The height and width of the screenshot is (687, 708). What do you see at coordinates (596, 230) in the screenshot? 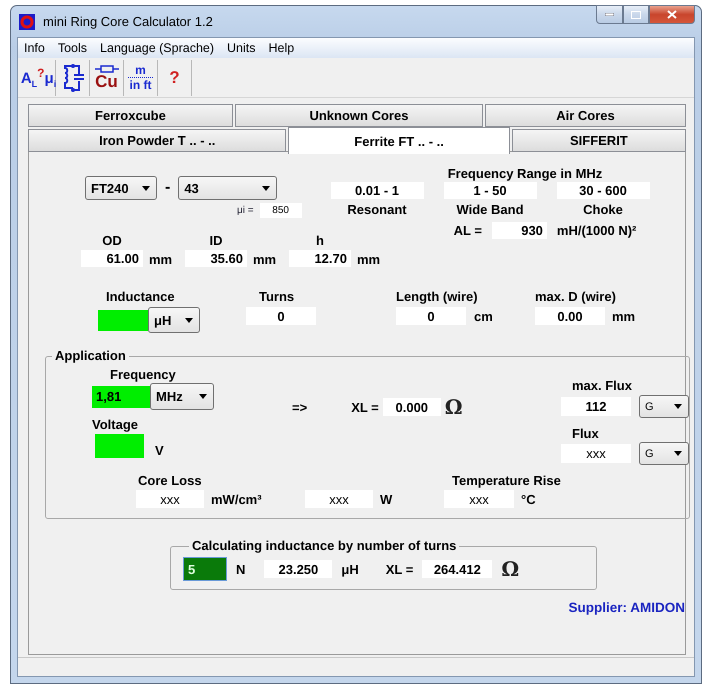
I see `al-unit-label: mH/(1000 N)²` at bounding box center [596, 230].